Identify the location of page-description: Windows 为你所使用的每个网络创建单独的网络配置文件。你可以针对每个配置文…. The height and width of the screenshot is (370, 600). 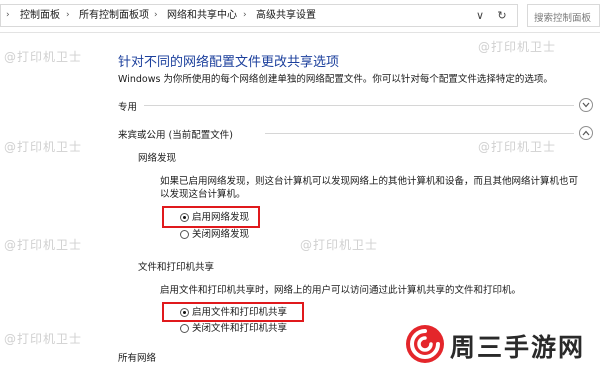
(335, 79).